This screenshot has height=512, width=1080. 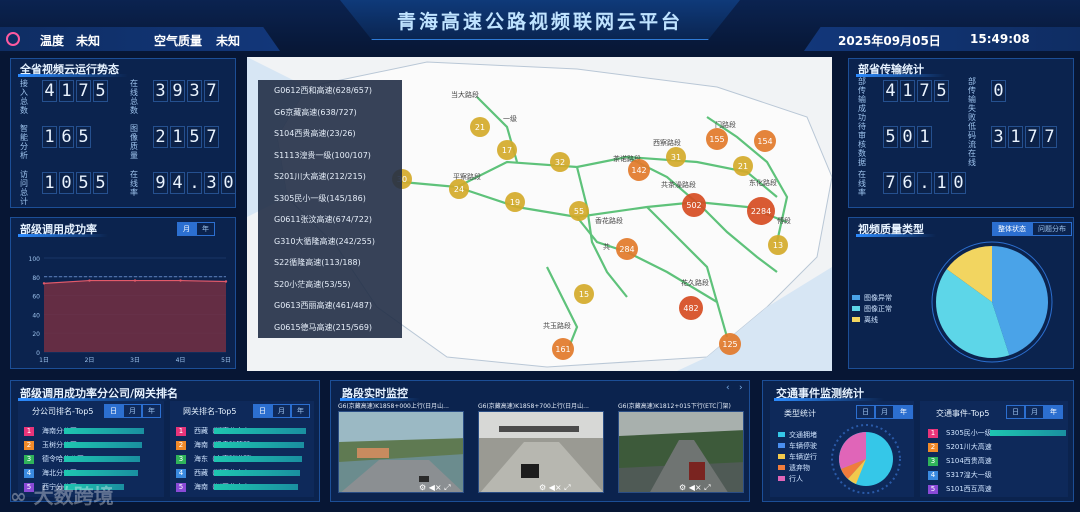 I want to click on rank-row: 3 S104西贵高速, so click(x=997, y=461).